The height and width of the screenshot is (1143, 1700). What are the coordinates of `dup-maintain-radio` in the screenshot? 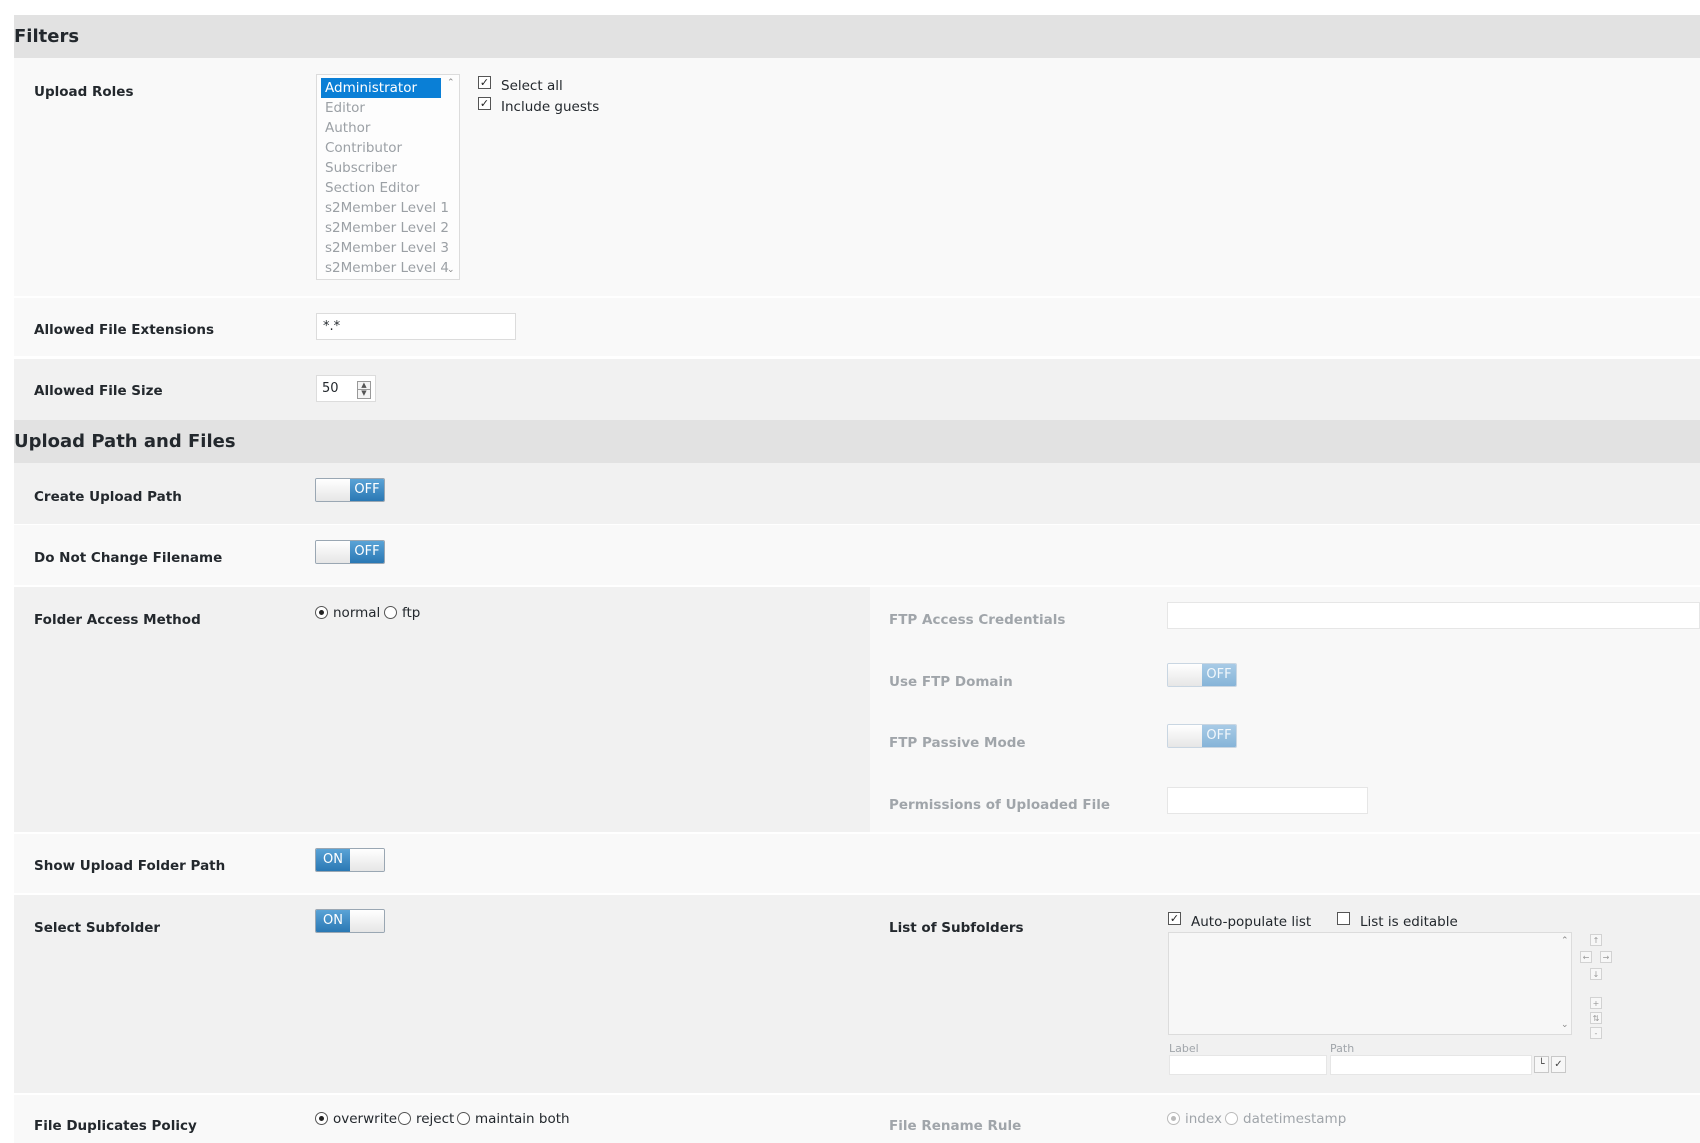 It's located at (463, 1118).